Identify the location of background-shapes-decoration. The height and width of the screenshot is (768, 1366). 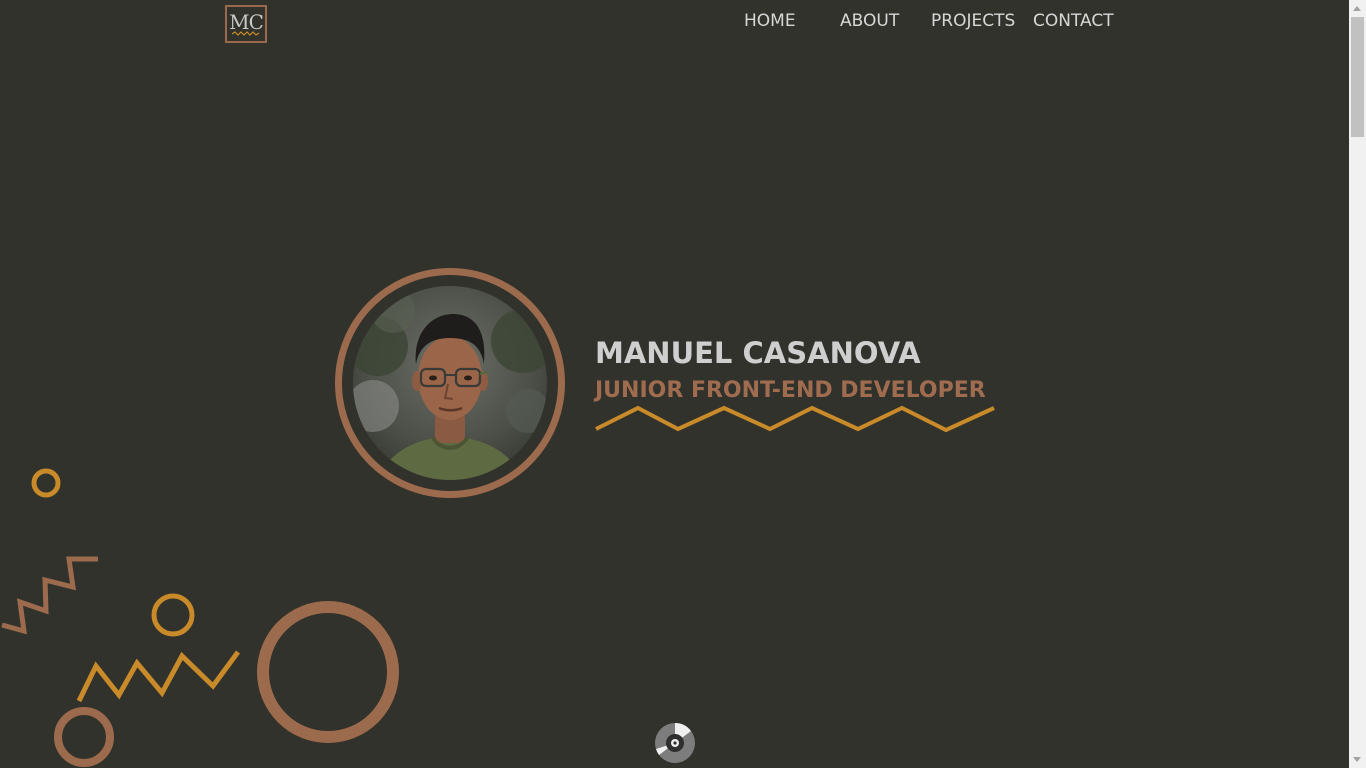
(200, 617).